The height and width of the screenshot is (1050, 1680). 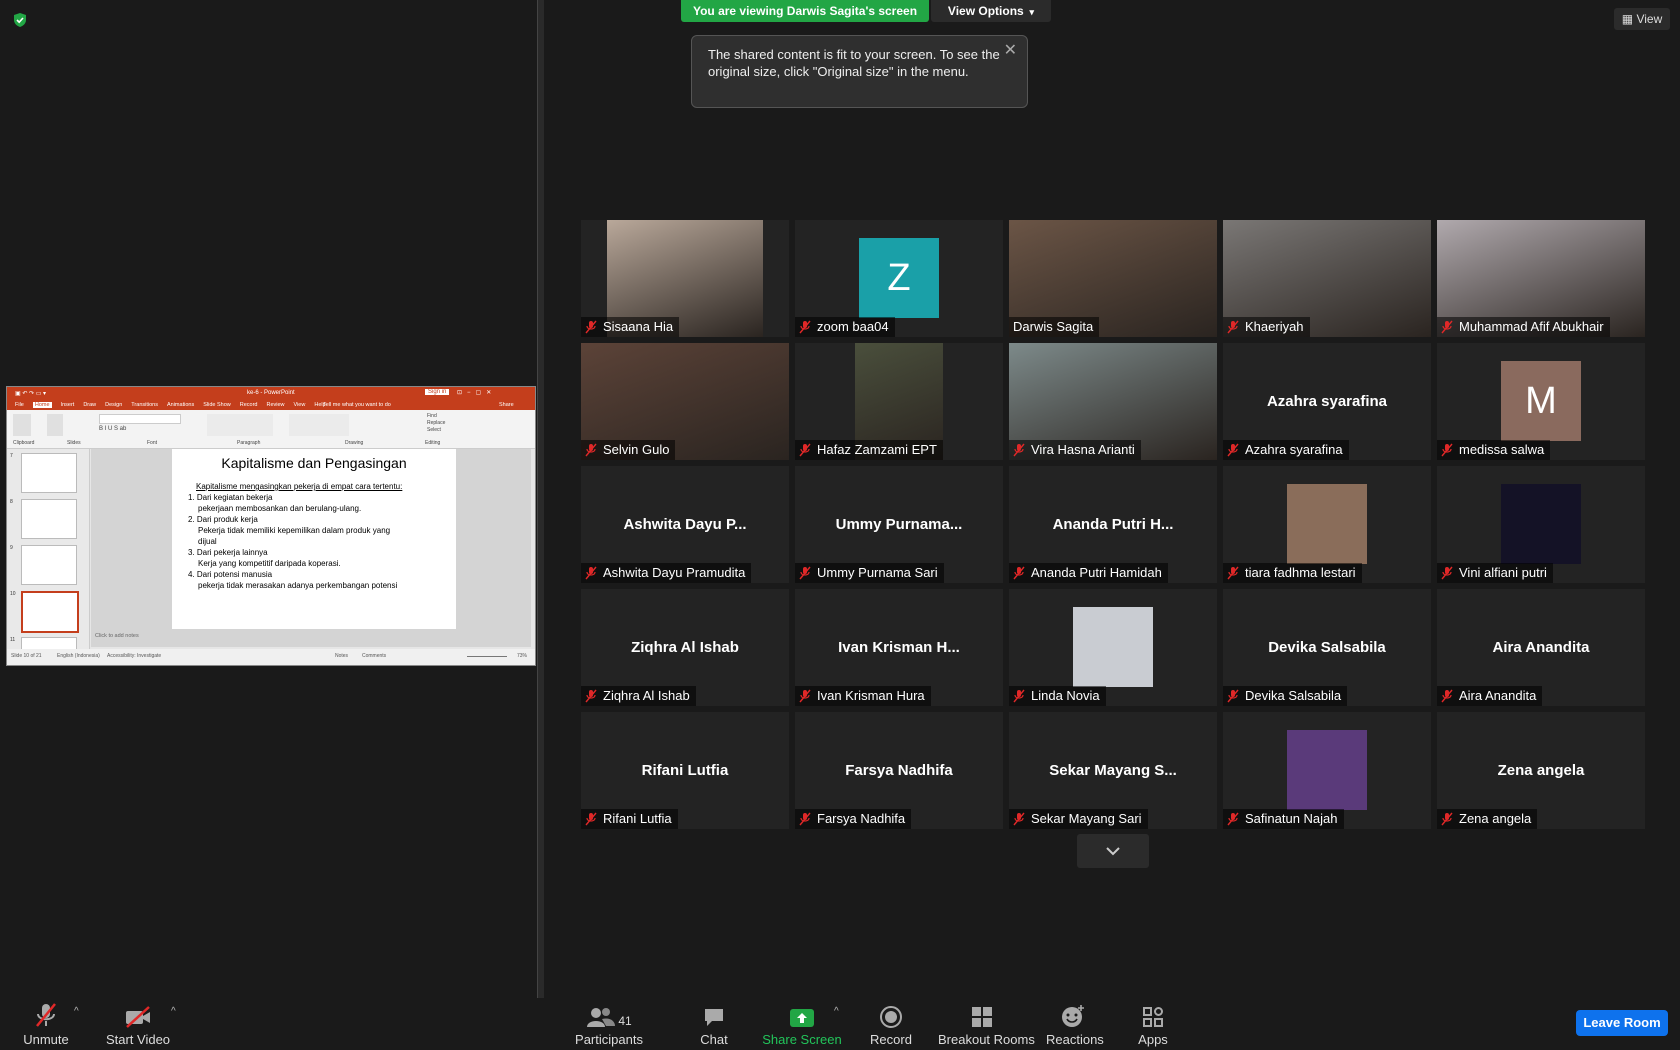 What do you see at coordinates (275, 405) in the screenshot?
I see `ppt-tab: Review` at bounding box center [275, 405].